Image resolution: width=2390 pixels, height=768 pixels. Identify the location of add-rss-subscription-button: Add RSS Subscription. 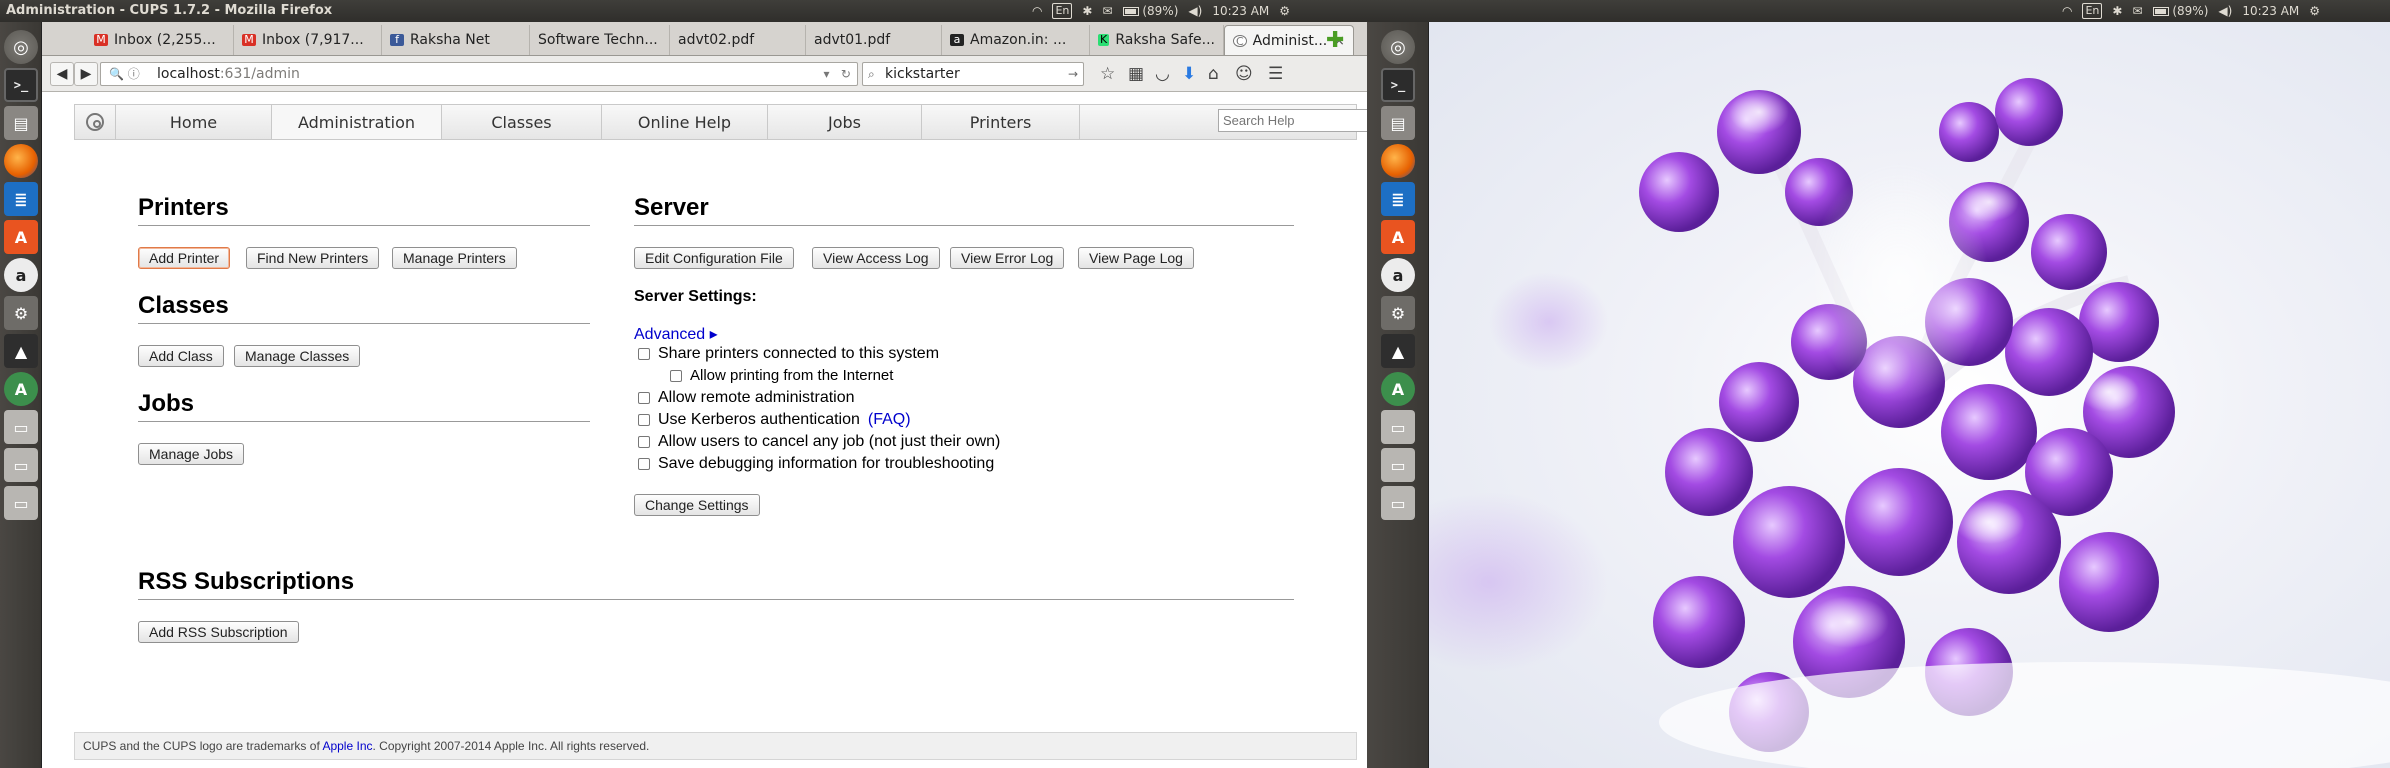
(218, 632).